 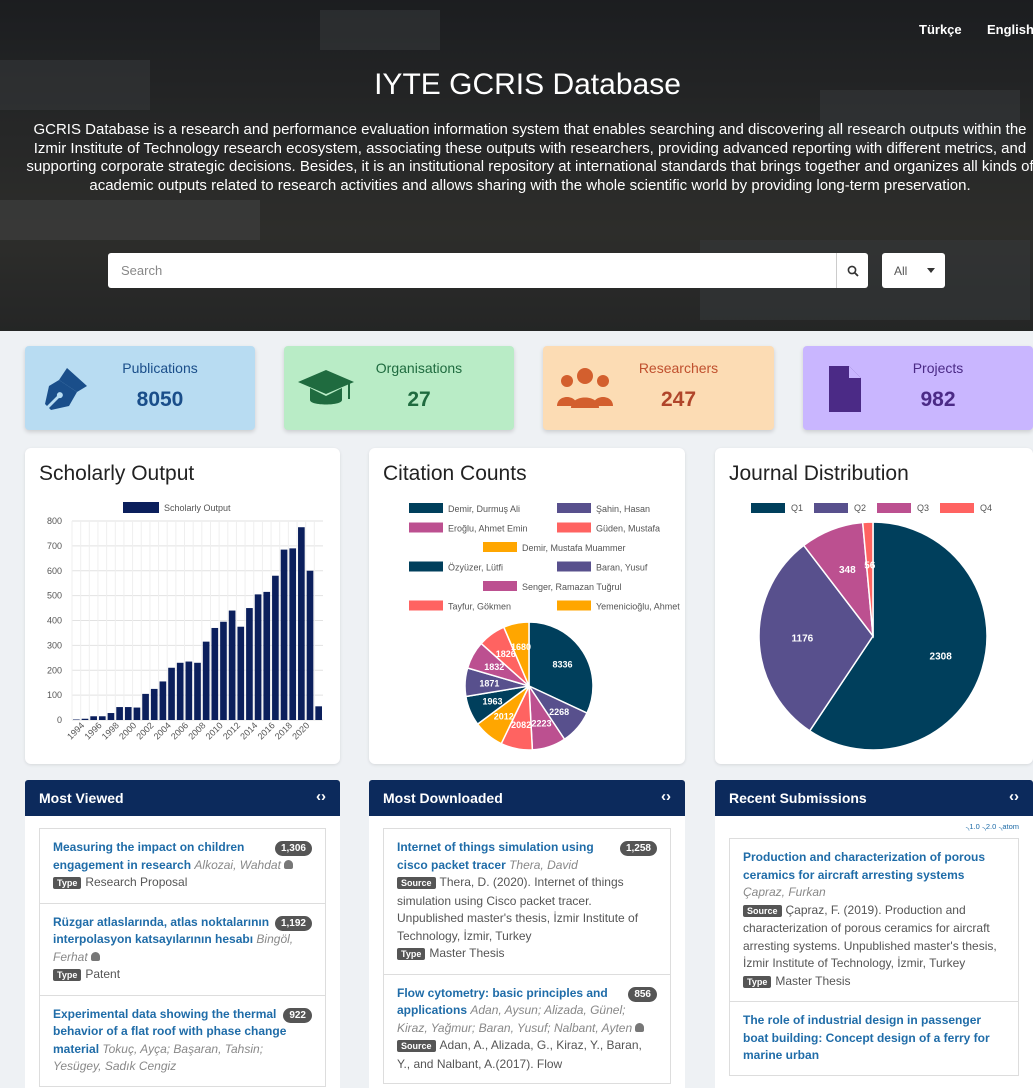 What do you see at coordinates (543, 865) in the screenshot?
I see `item-author: Thera, David` at bounding box center [543, 865].